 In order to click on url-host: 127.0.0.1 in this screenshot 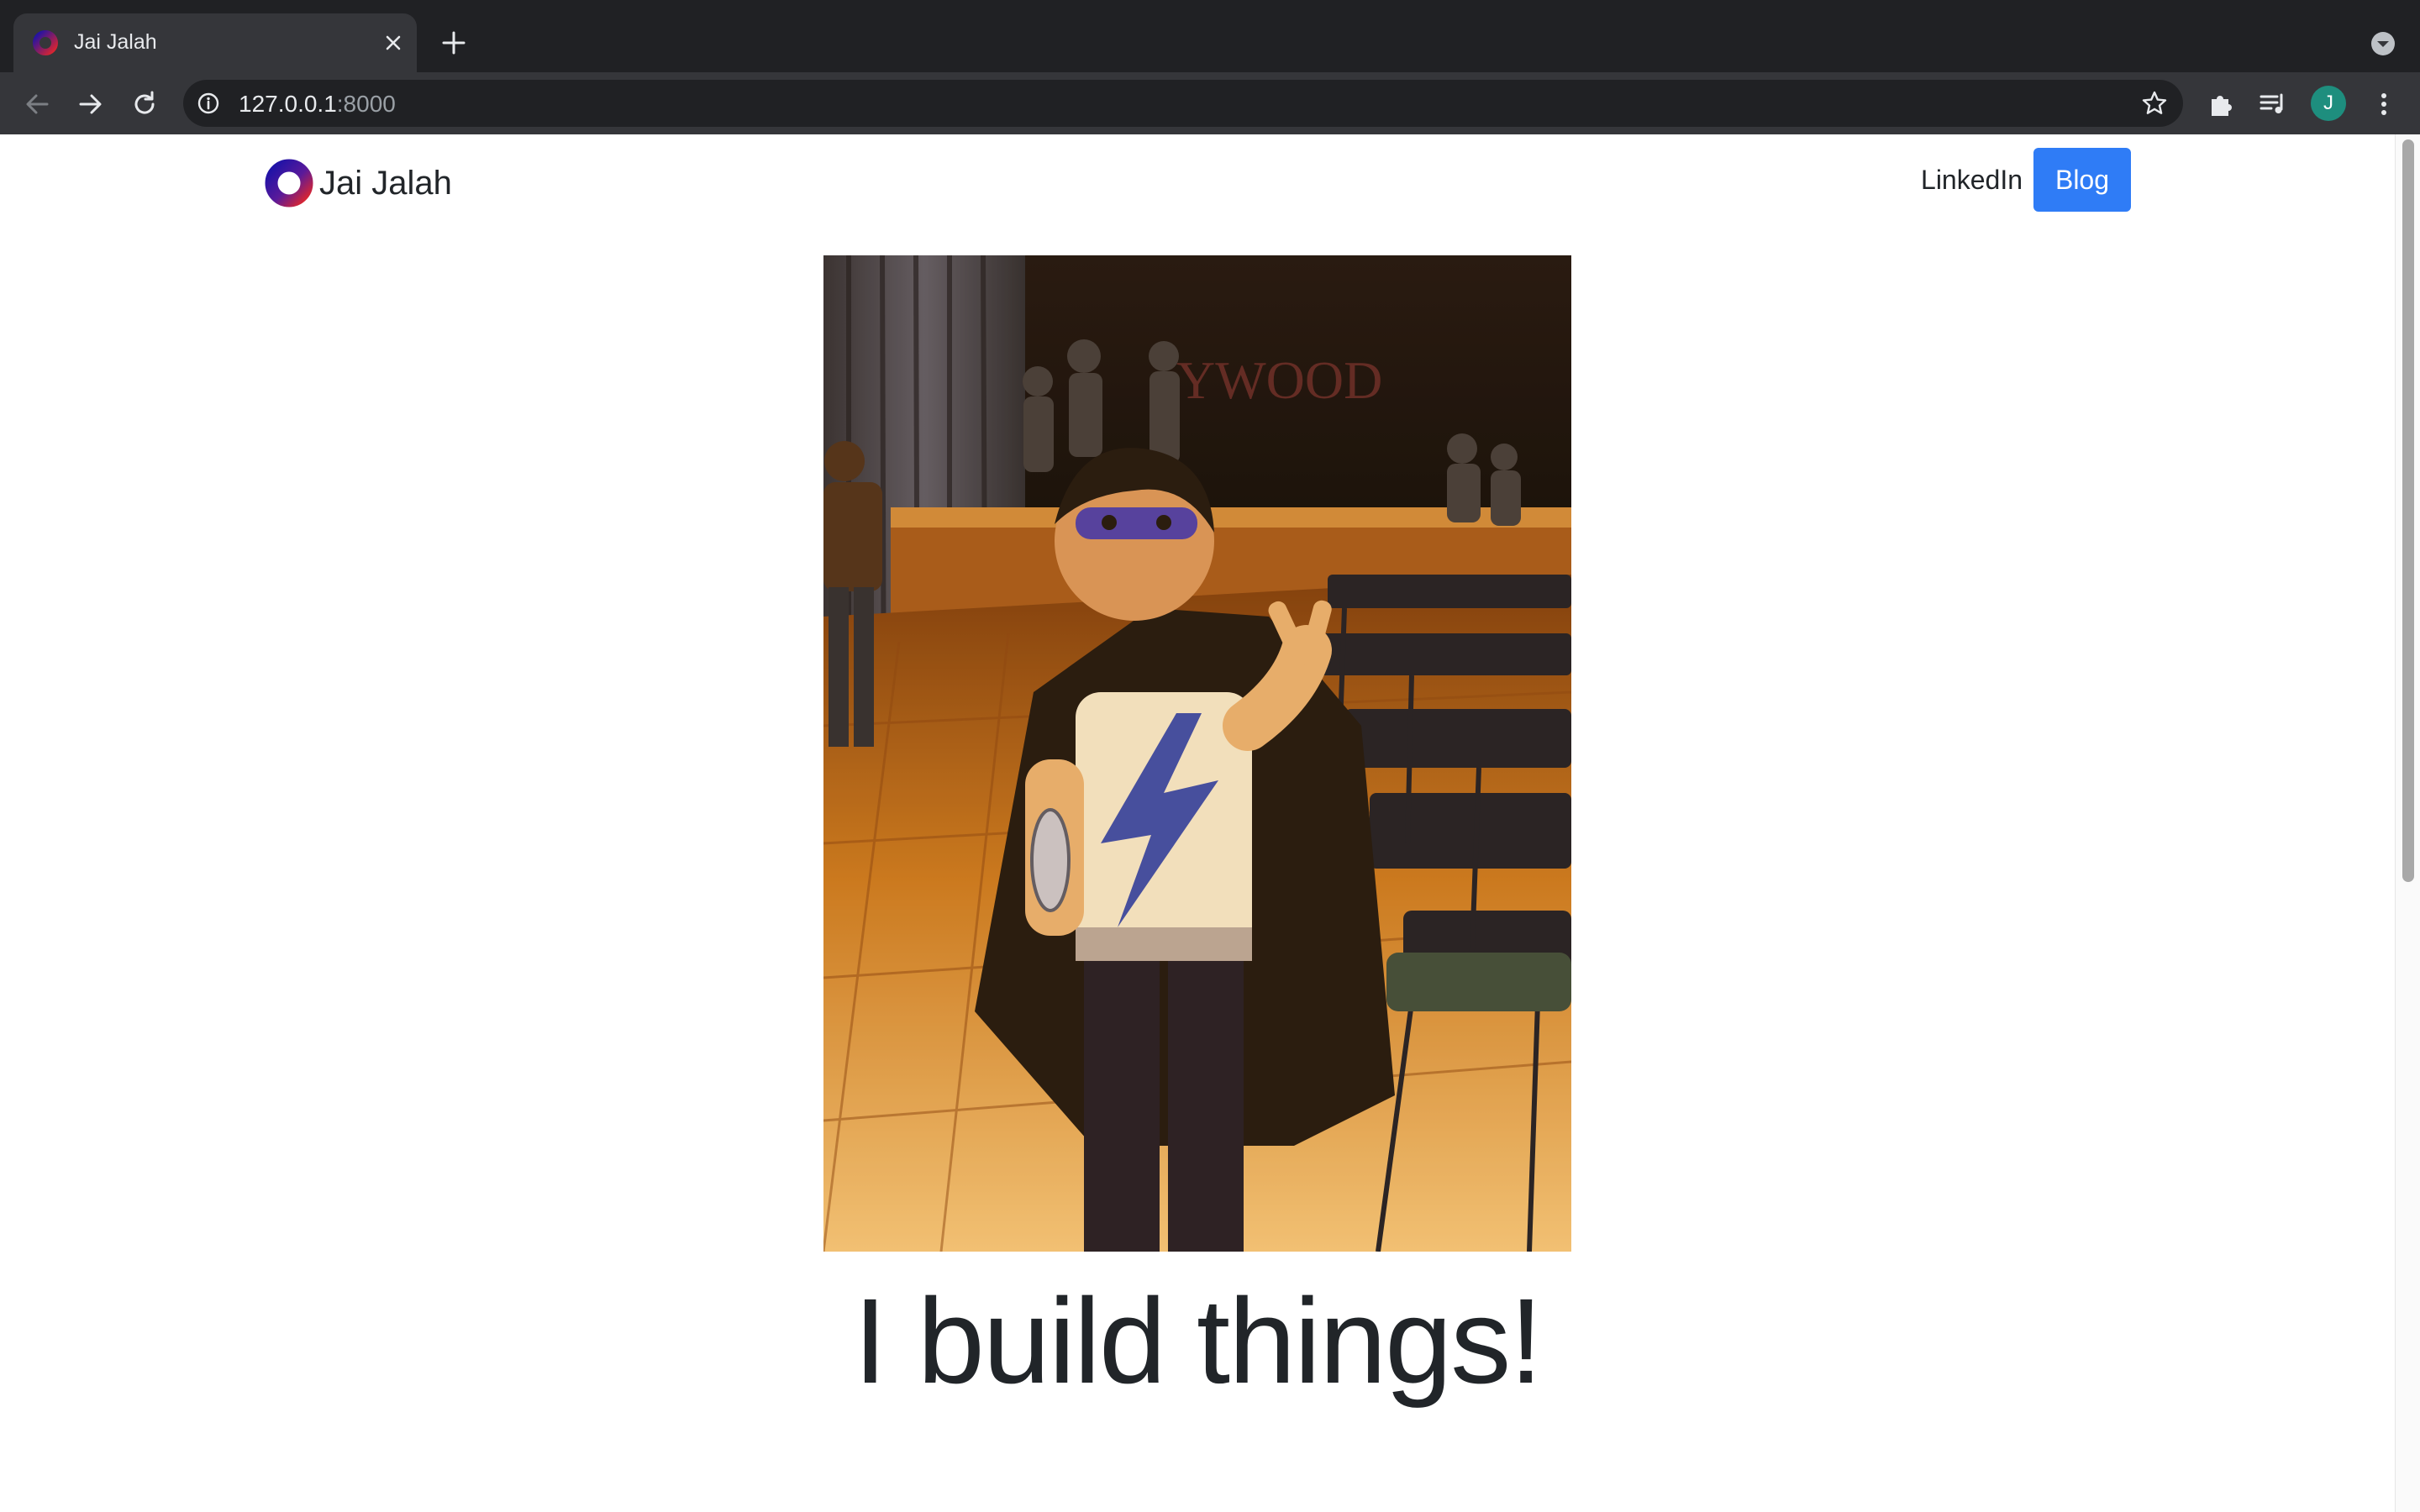, I will do `click(288, 104)`.